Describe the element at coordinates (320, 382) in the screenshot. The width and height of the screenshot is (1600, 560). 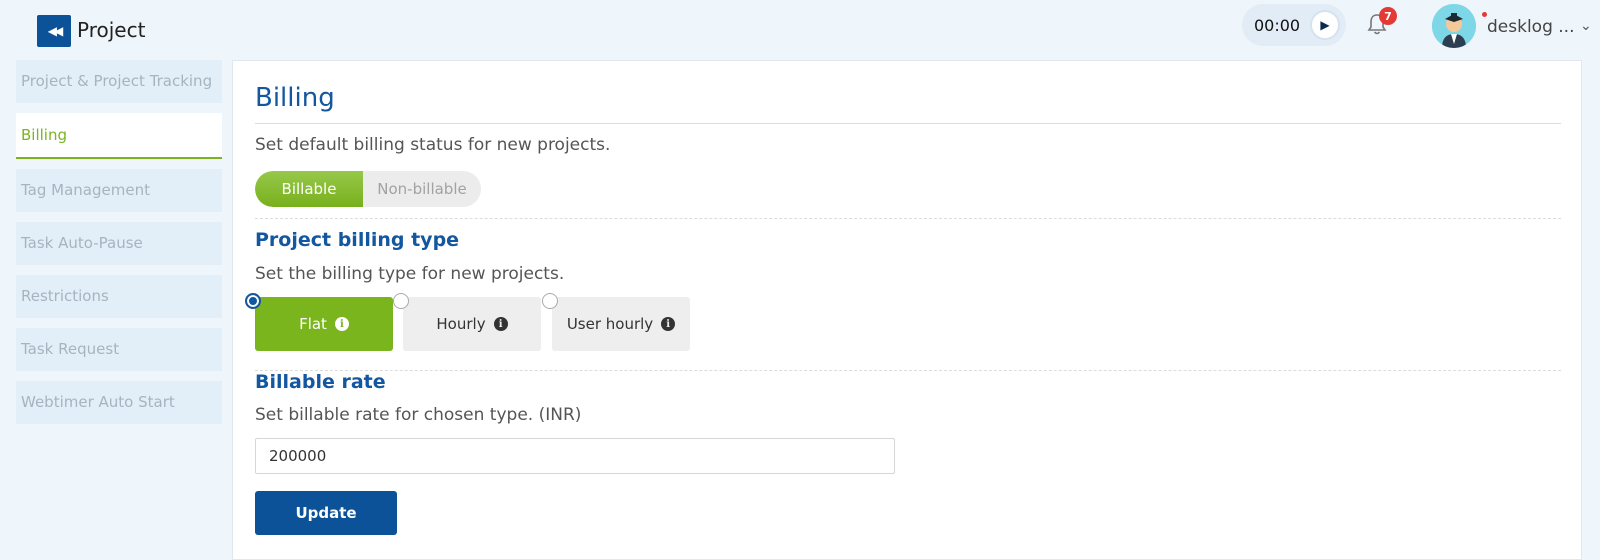
I see `section-title-billable-rate: Billable rate` at that location.